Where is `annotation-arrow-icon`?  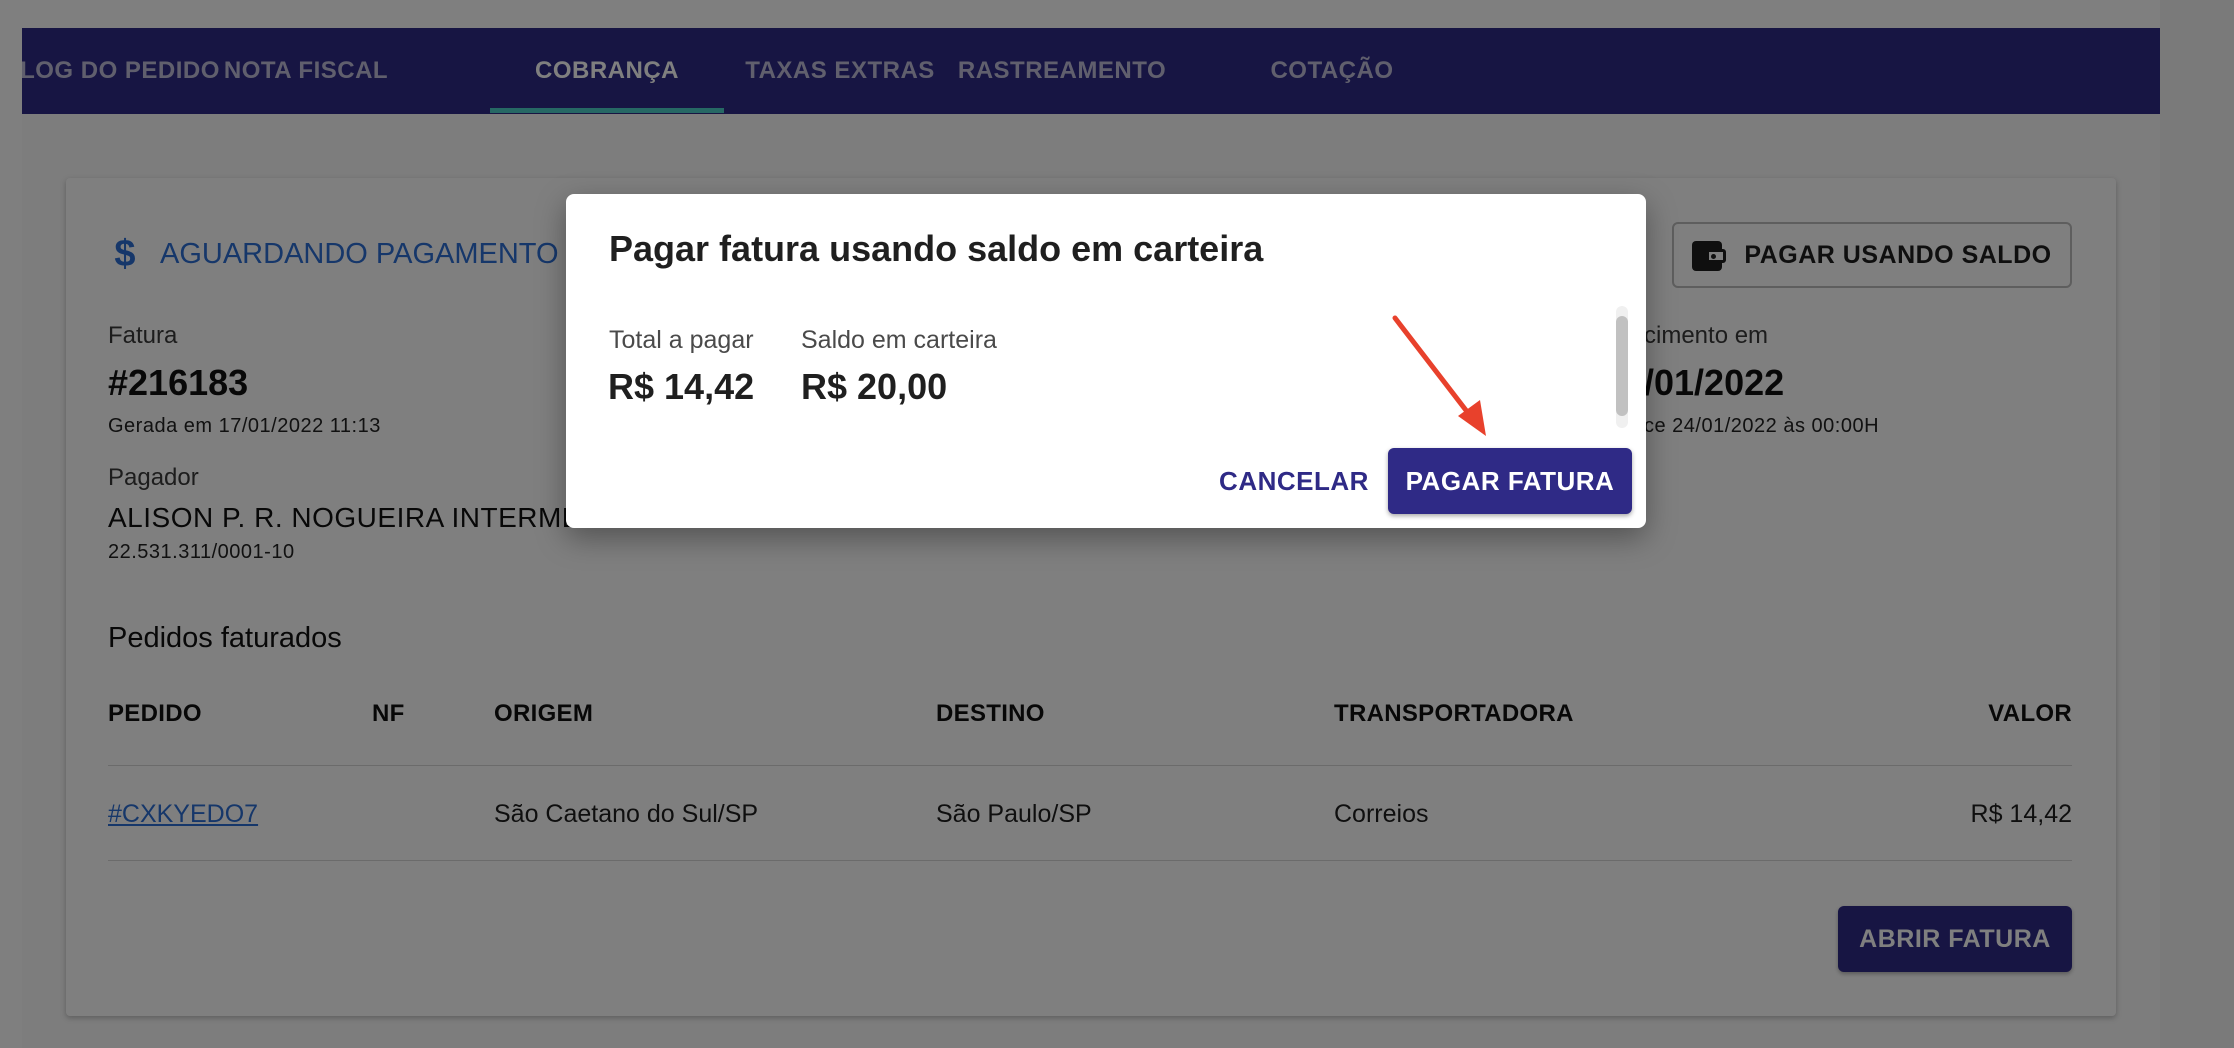
annotation-arrow-icon is located at coordinates (1439, 375).